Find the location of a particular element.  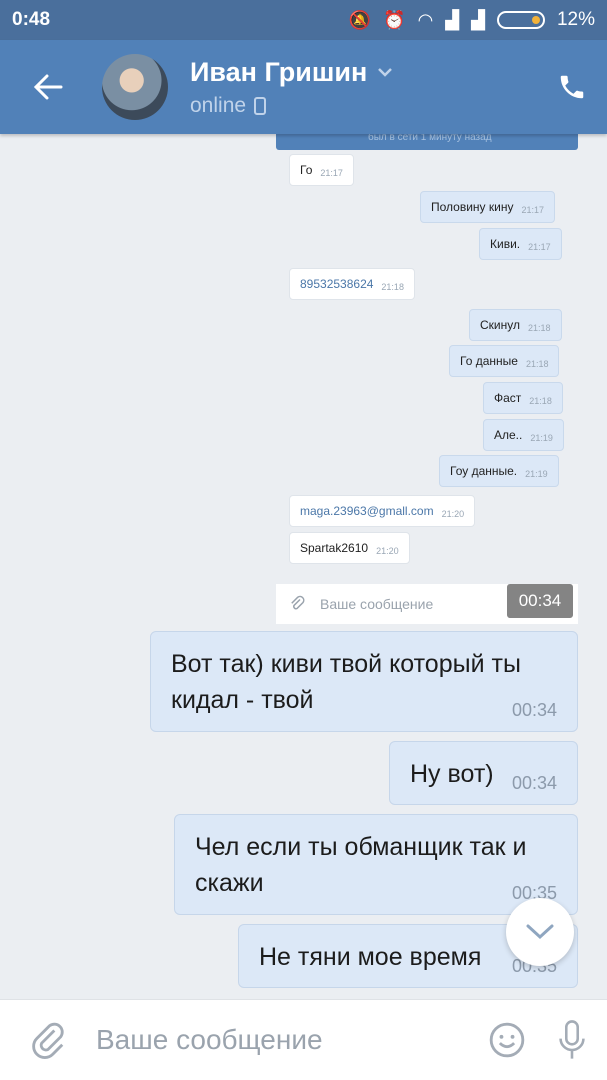

embedded-message-text: maga.23963@gmall.com is located at coordinates (367, 511).